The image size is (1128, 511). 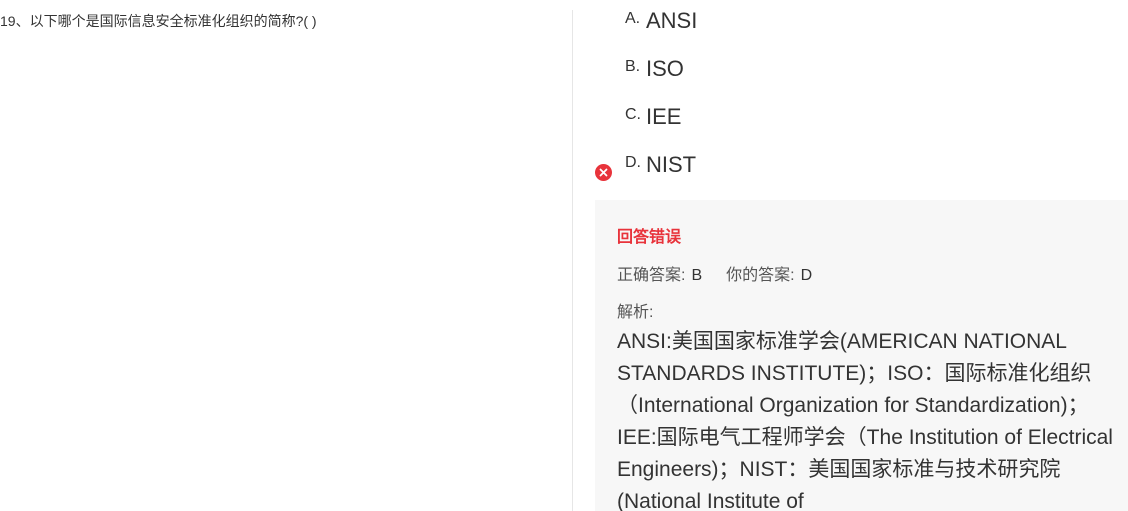 What do you see at coordinates (860, 168) in the screenshot?
I see `option-d: D. NIST` at bounding box center [860, 168].